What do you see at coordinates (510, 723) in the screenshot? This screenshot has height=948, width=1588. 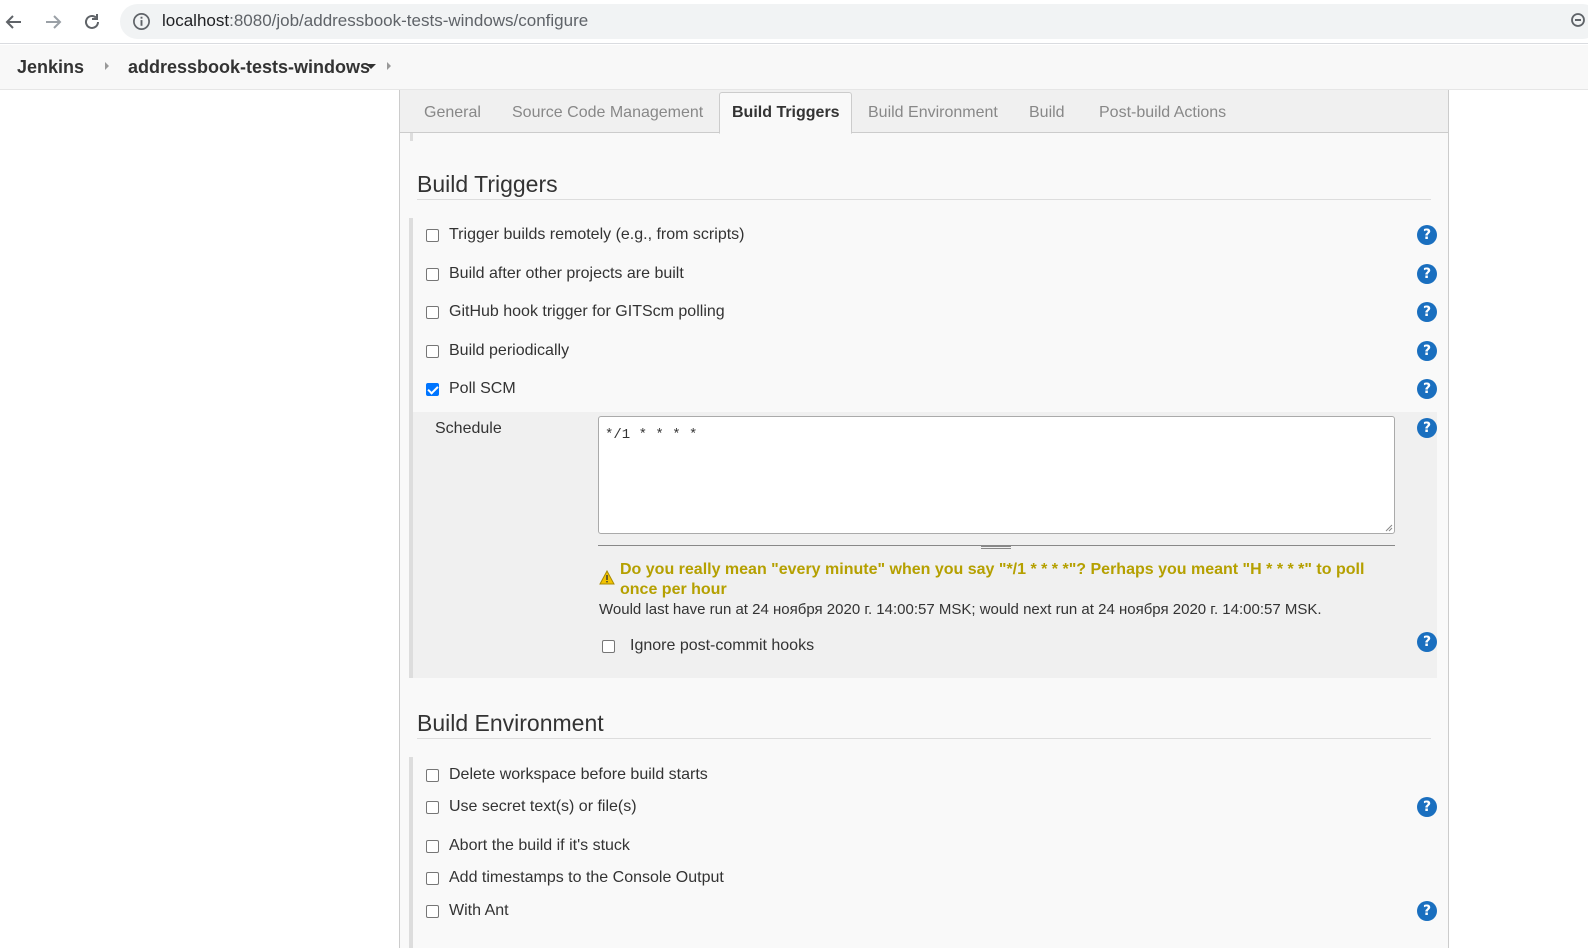 I see `section-title-build-environment: Build Environment` at bounding box center [510, 723].